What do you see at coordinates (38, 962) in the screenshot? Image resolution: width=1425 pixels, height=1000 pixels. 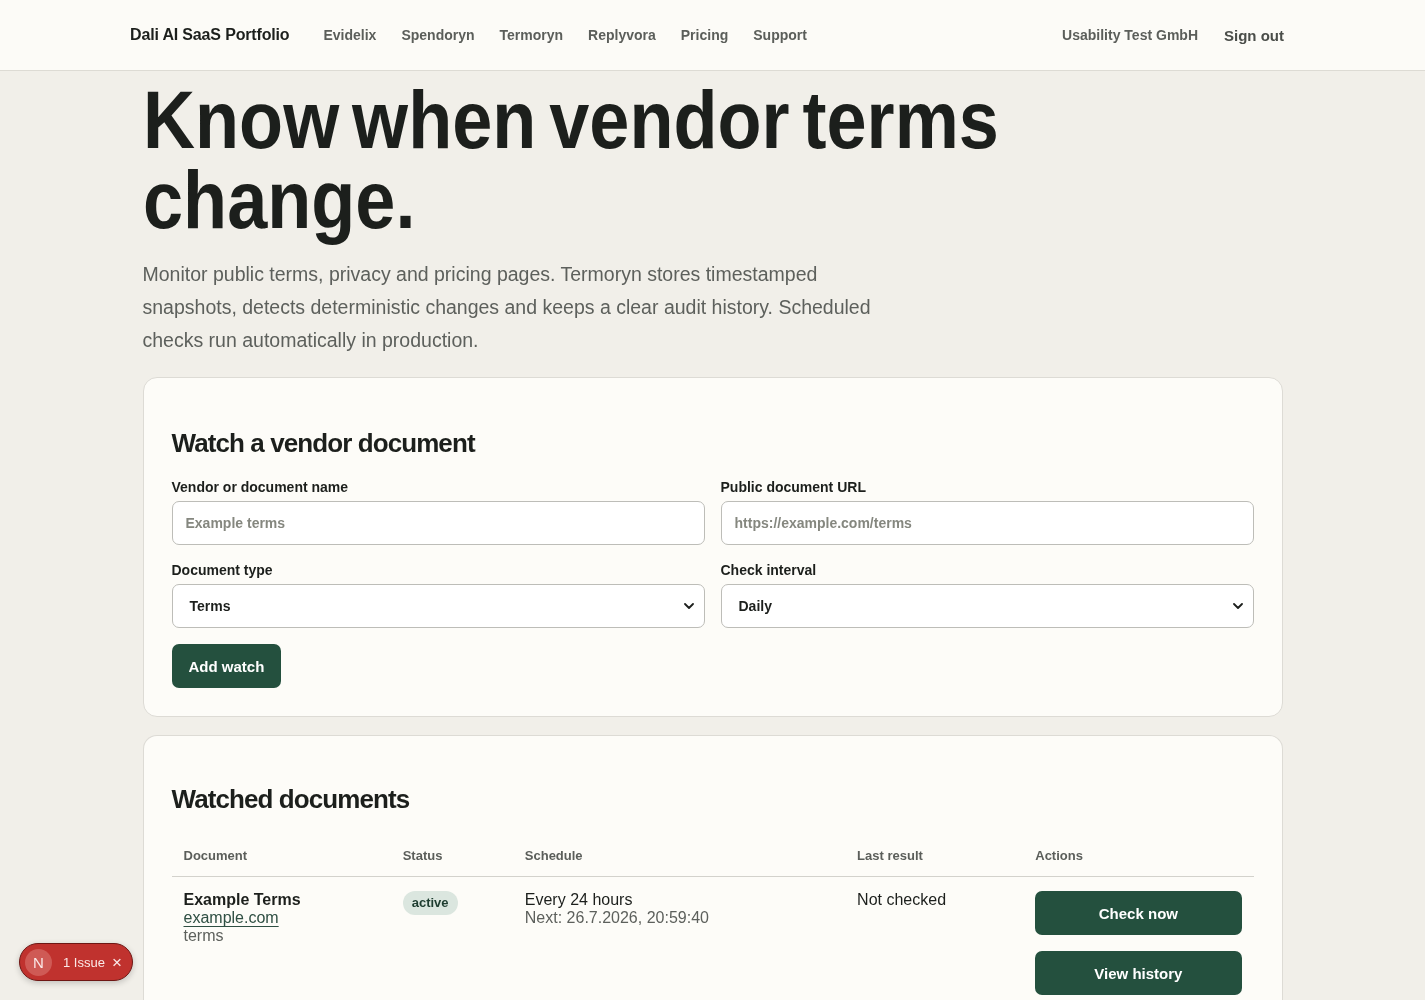 I see `logo: N` at bounding box center [38, 962].